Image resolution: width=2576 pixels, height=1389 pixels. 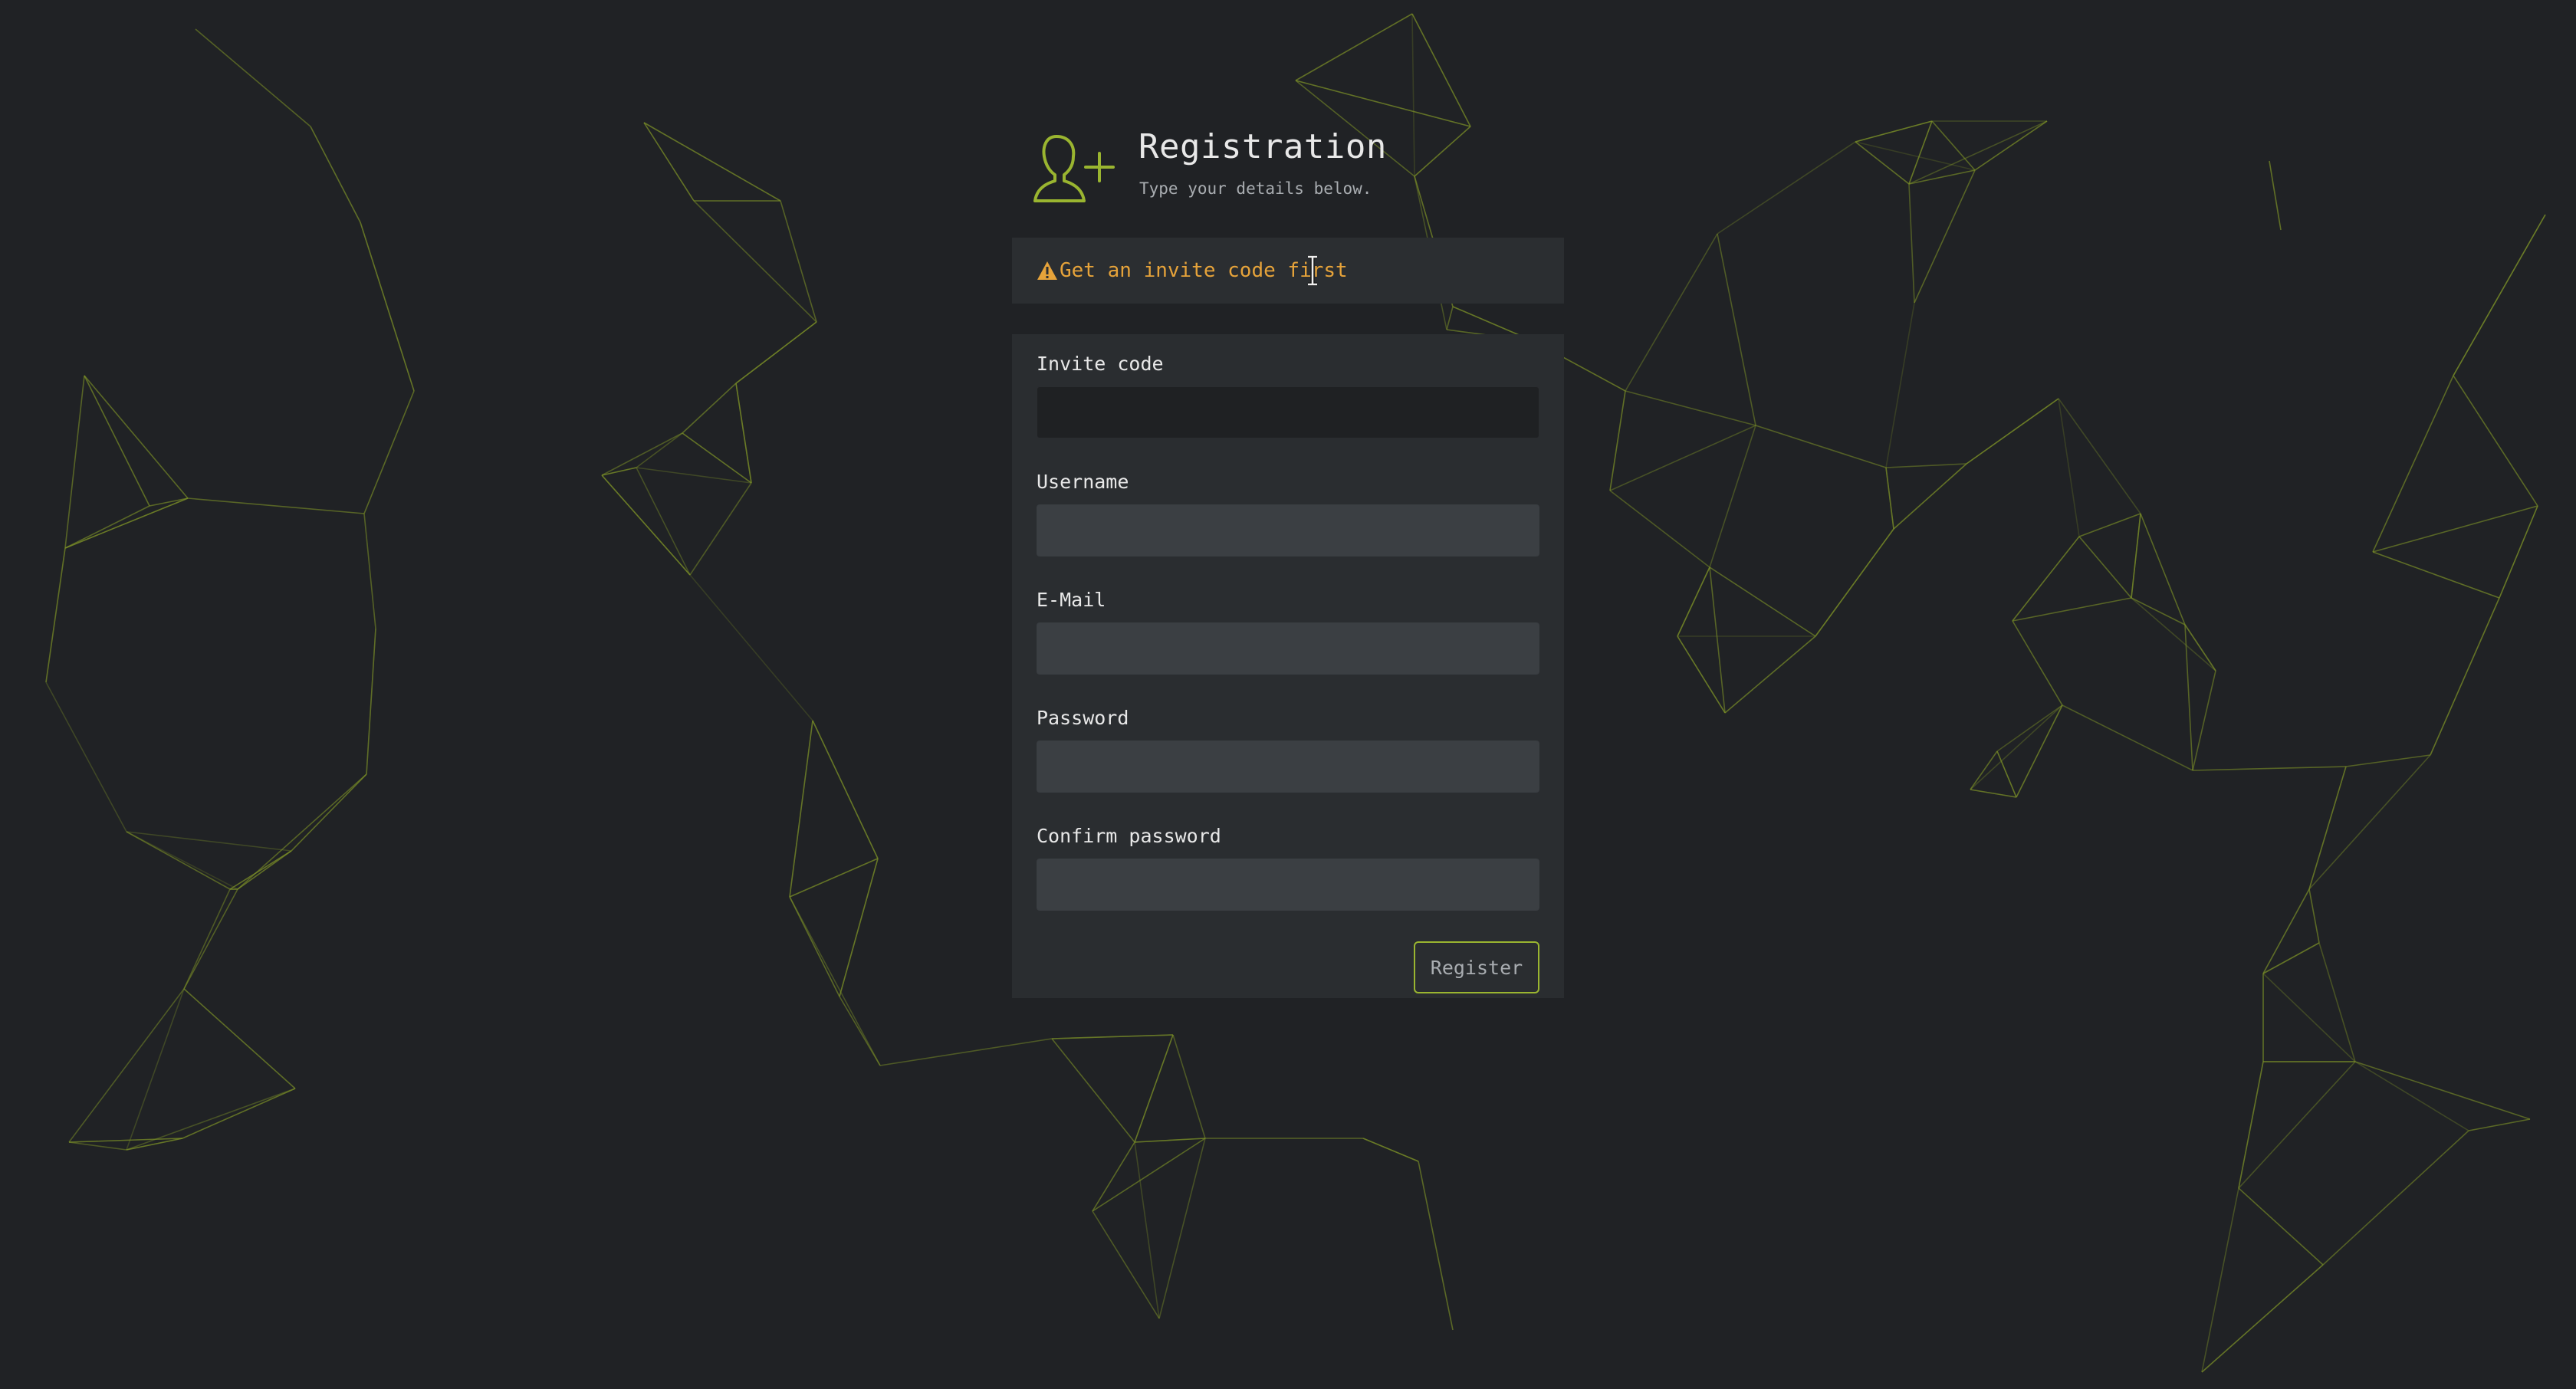 What do you see at coordinates (1129, 836) in the screenshot?
I see `confirm-password-label: Confirm password` at bounding box center [1129, 836].